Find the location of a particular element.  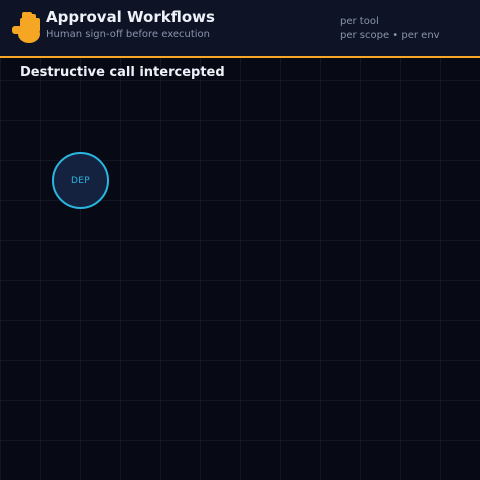

app-subtitle: Human sign-off before execution is located at coordinates (128, 34).